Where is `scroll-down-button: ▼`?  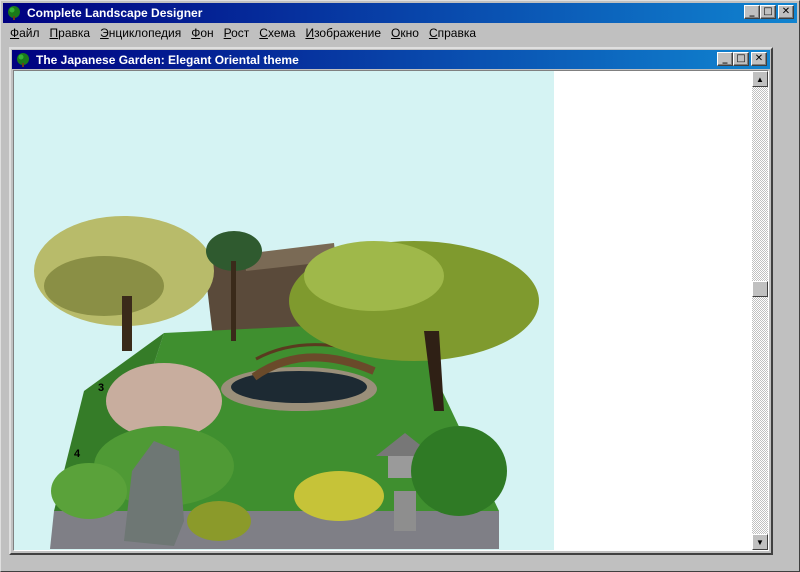
scroll-down-button: ▼ is located at coordinates (760, 542).